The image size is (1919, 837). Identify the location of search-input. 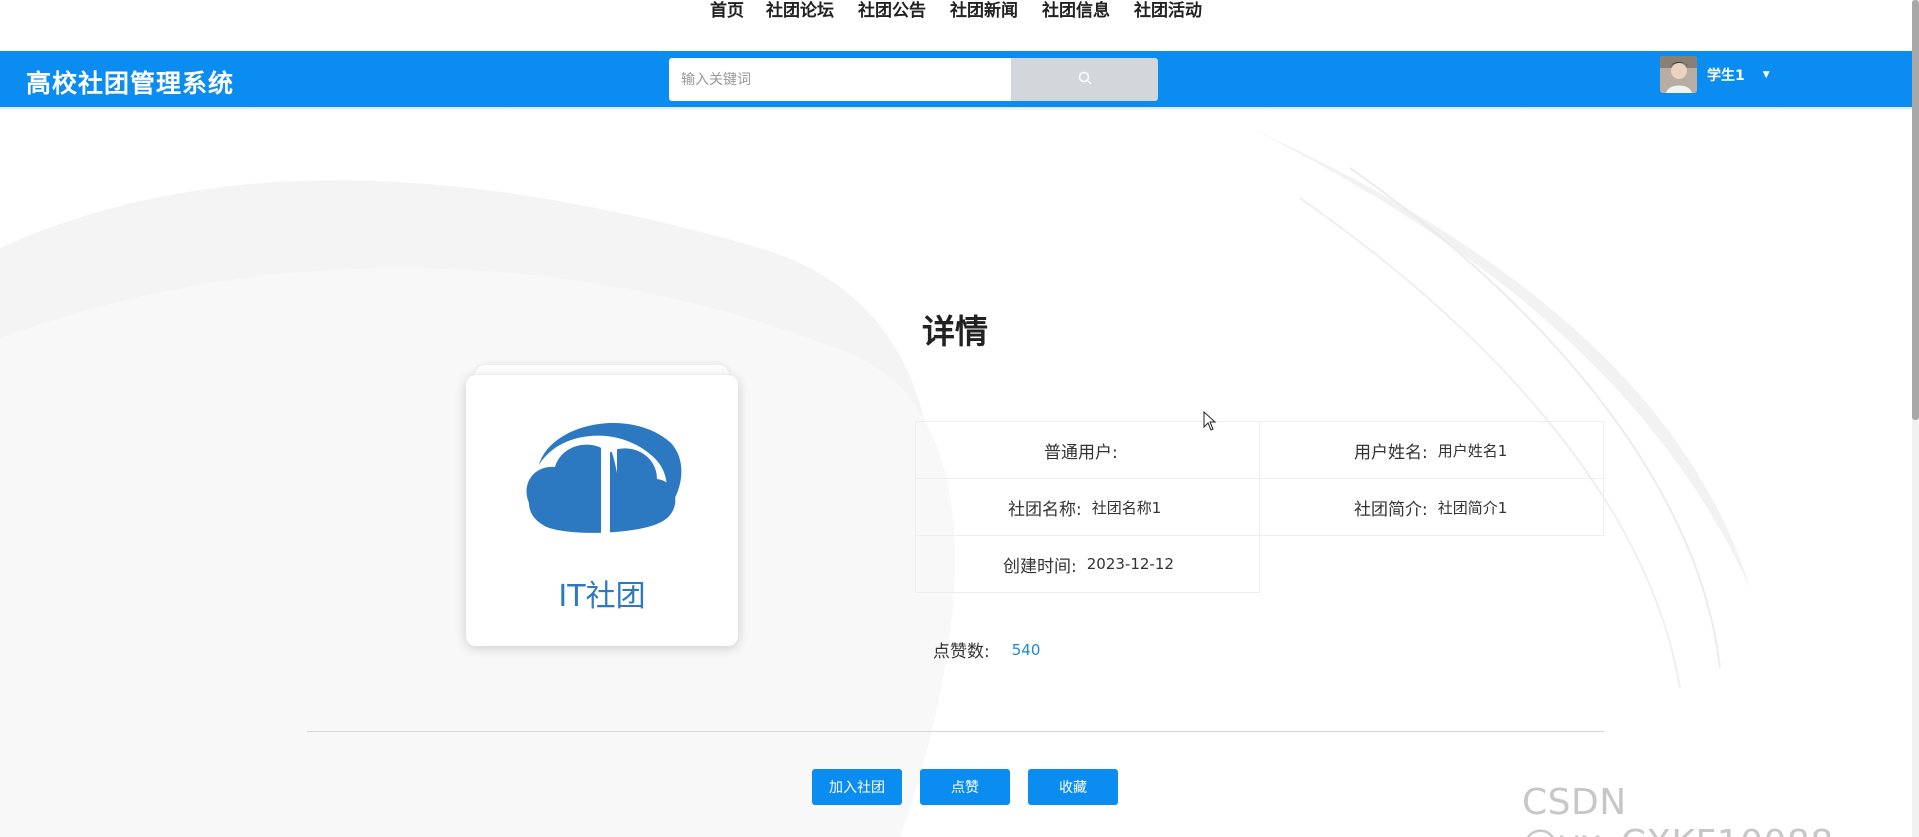
(840, 79).